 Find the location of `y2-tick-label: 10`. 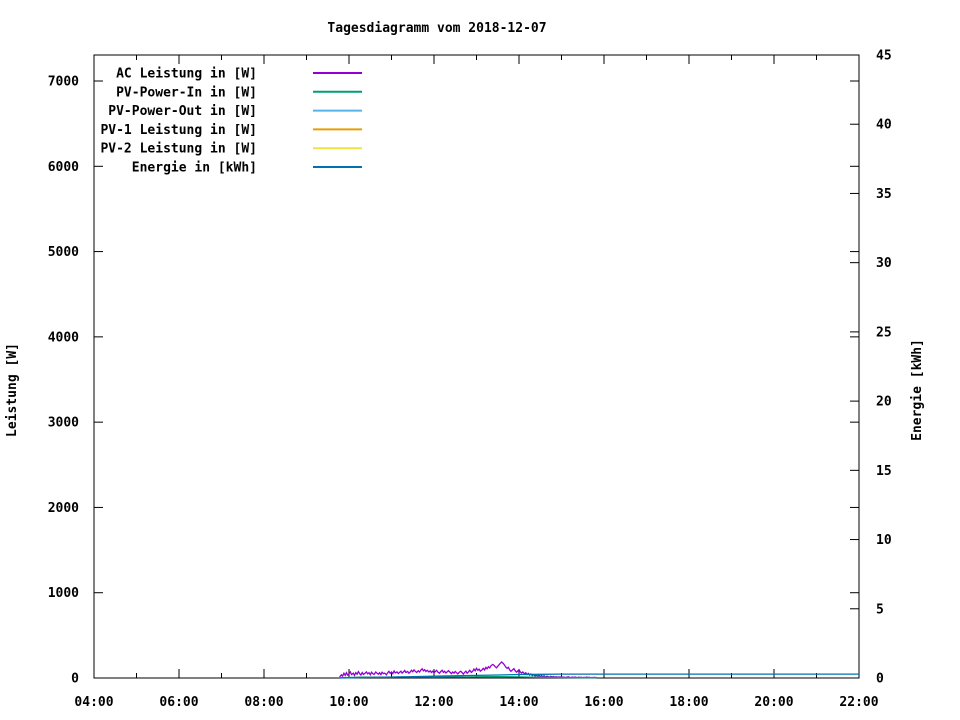

y2-tick-label: 10 is located at coordinates (884, 540).